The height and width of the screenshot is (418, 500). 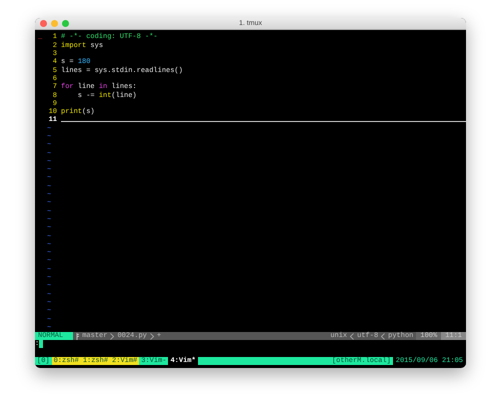 What do you see at coordinates (65, 24) in the screenshot?
I see `zoom-icon` at bounding box center [65, 24].